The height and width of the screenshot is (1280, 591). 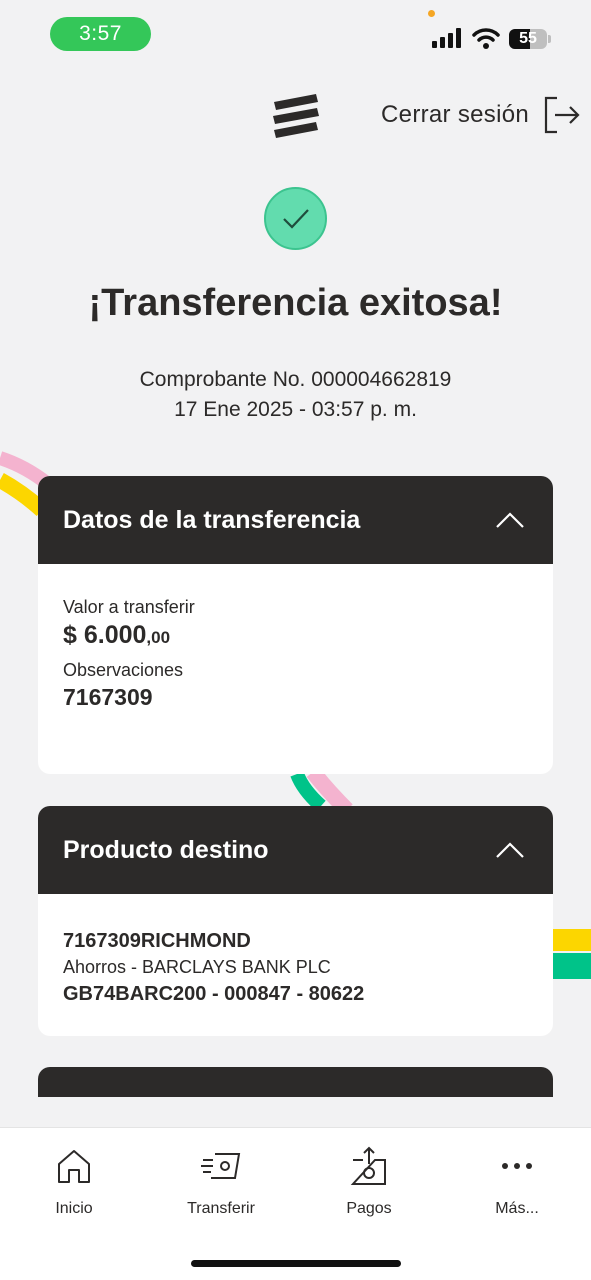 I want to click on nav-item-transferir: Transferir, so click(x=221, y=1182).